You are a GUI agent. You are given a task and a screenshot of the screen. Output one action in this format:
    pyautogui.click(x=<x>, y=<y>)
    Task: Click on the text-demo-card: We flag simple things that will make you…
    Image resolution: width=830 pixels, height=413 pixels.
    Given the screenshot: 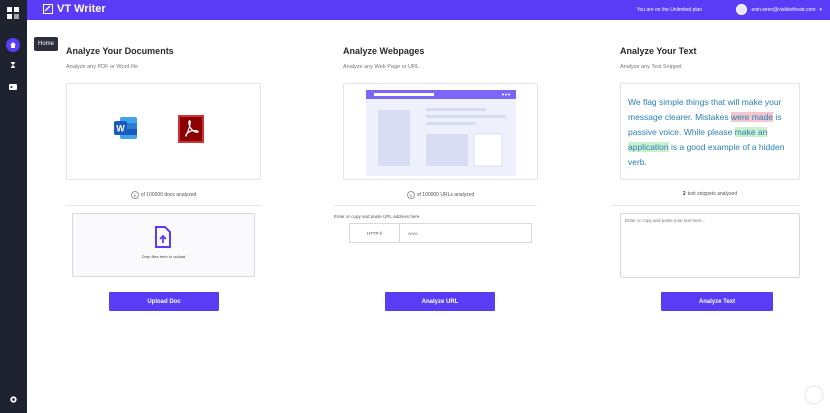 What is the action you would take?
    pyautogui.click(x=710, y=131)
    